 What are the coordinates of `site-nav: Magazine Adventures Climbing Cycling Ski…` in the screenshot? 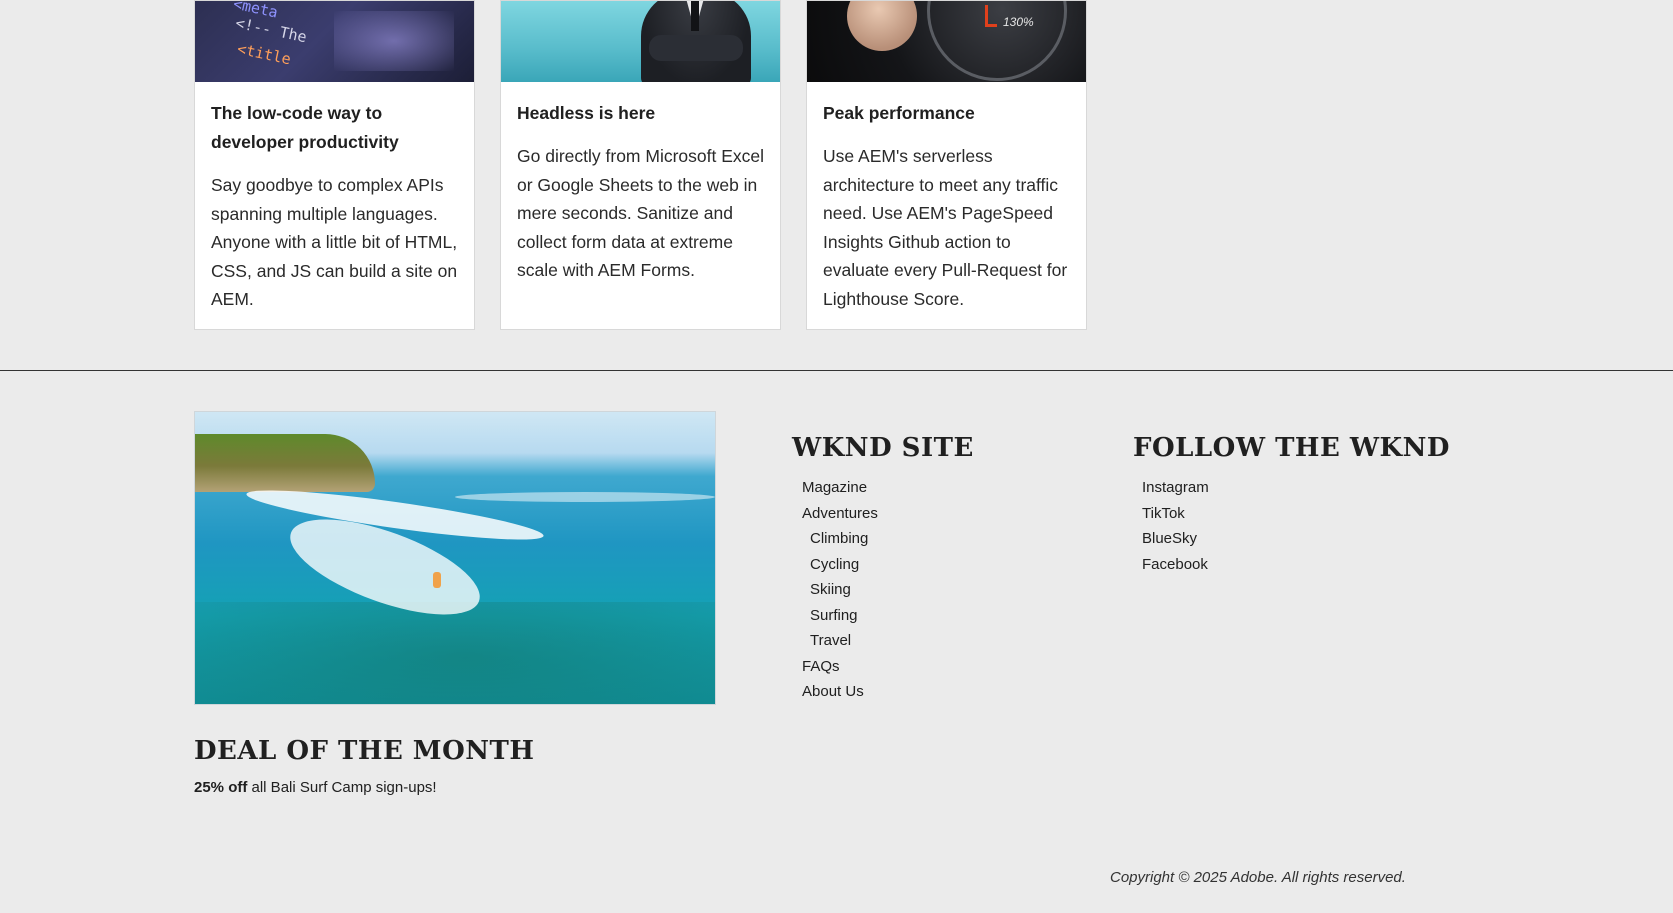 It's located at (840, 590).